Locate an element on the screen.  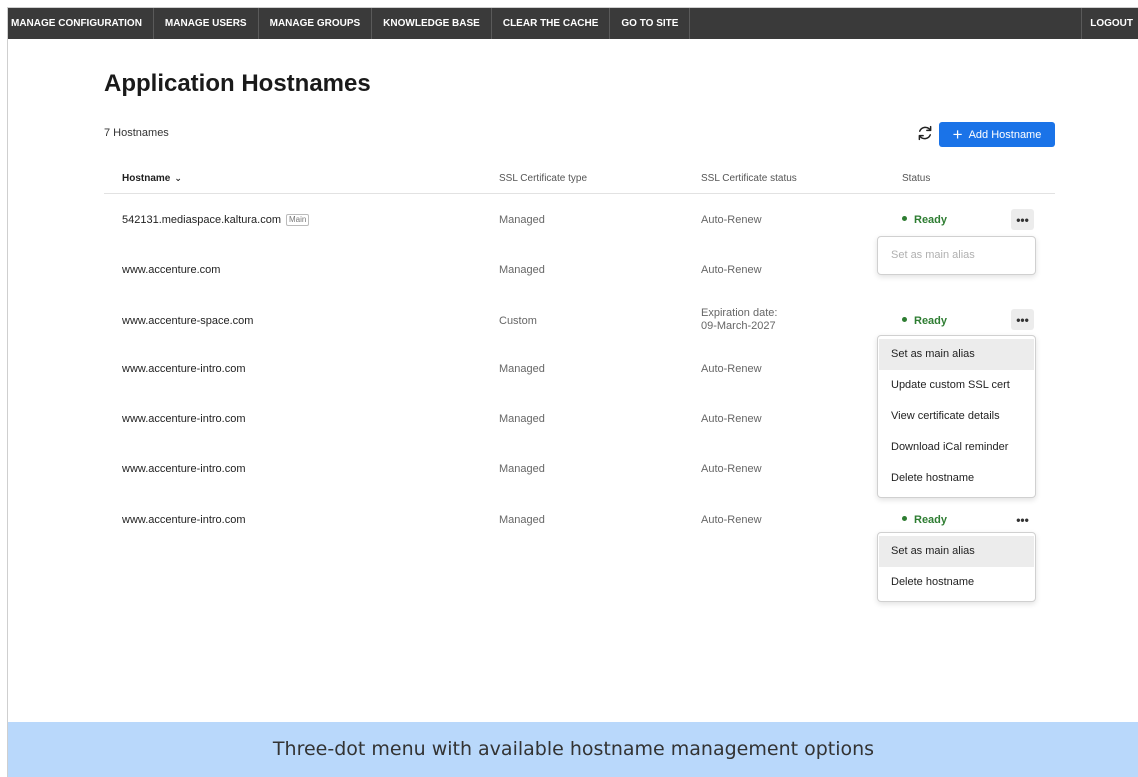
column-header-hostname: Hostname ⌄ is located at coordinates (152, 178).